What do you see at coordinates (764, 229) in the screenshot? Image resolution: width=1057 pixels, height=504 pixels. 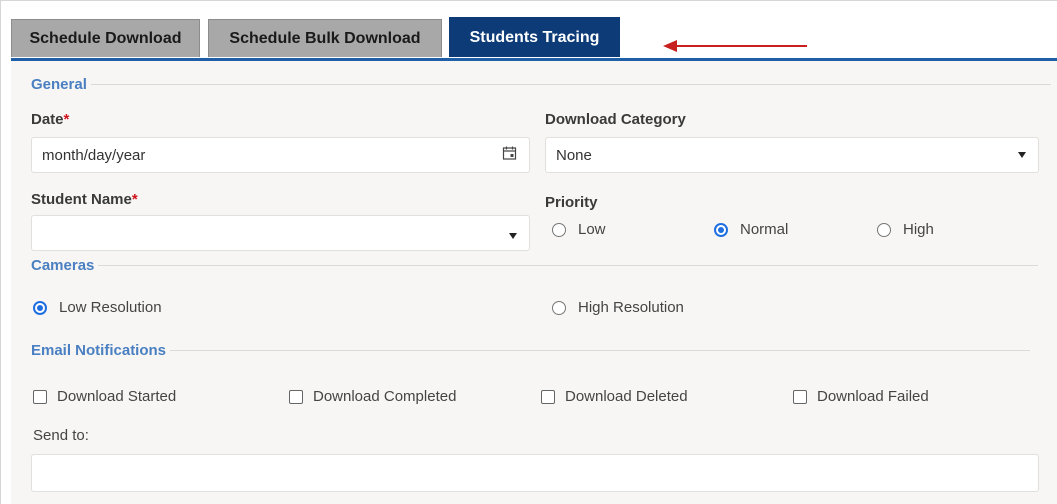 I see `priority-normal-label: Normal` at bounding box center [764, 229].